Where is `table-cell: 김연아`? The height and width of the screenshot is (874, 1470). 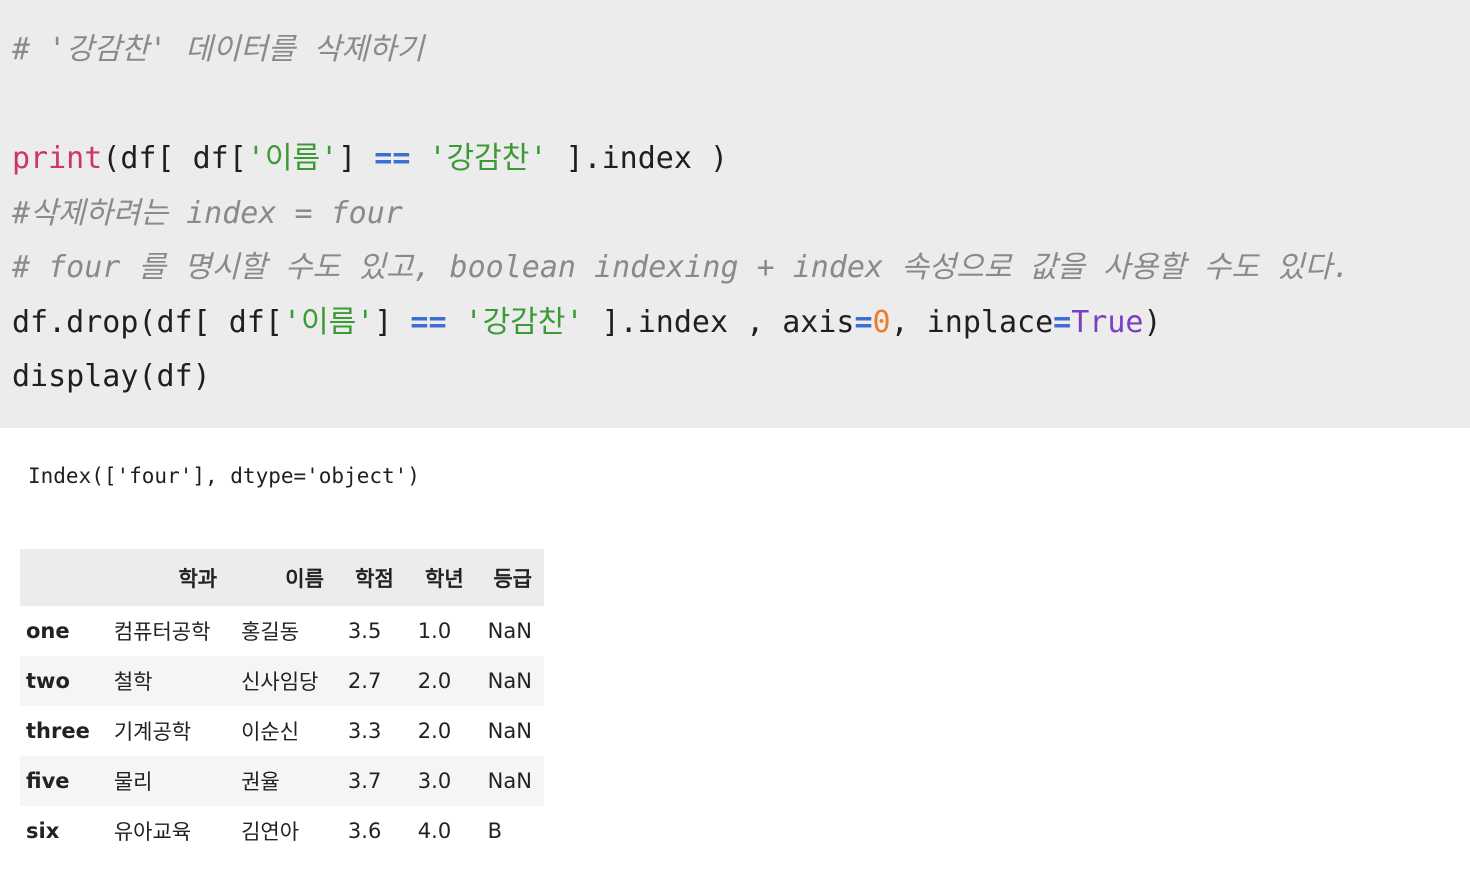 table-cell: 김연아 is located at coordinates (270, 832).